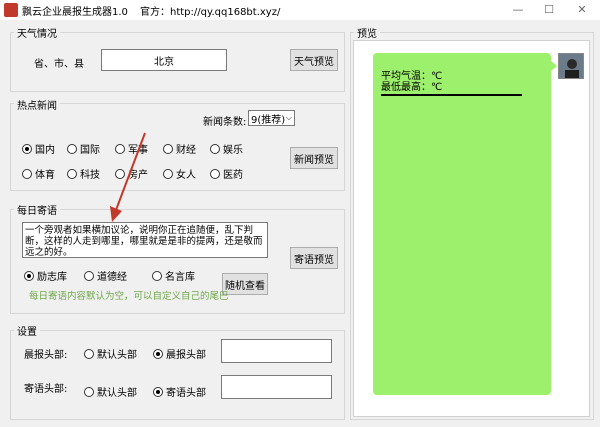 This screenshot has width=600, height=427. What do you see at coordinates (367, 32) in the screenshot?
I see `preview-legend: 预览` at bounding box center [367, 32].